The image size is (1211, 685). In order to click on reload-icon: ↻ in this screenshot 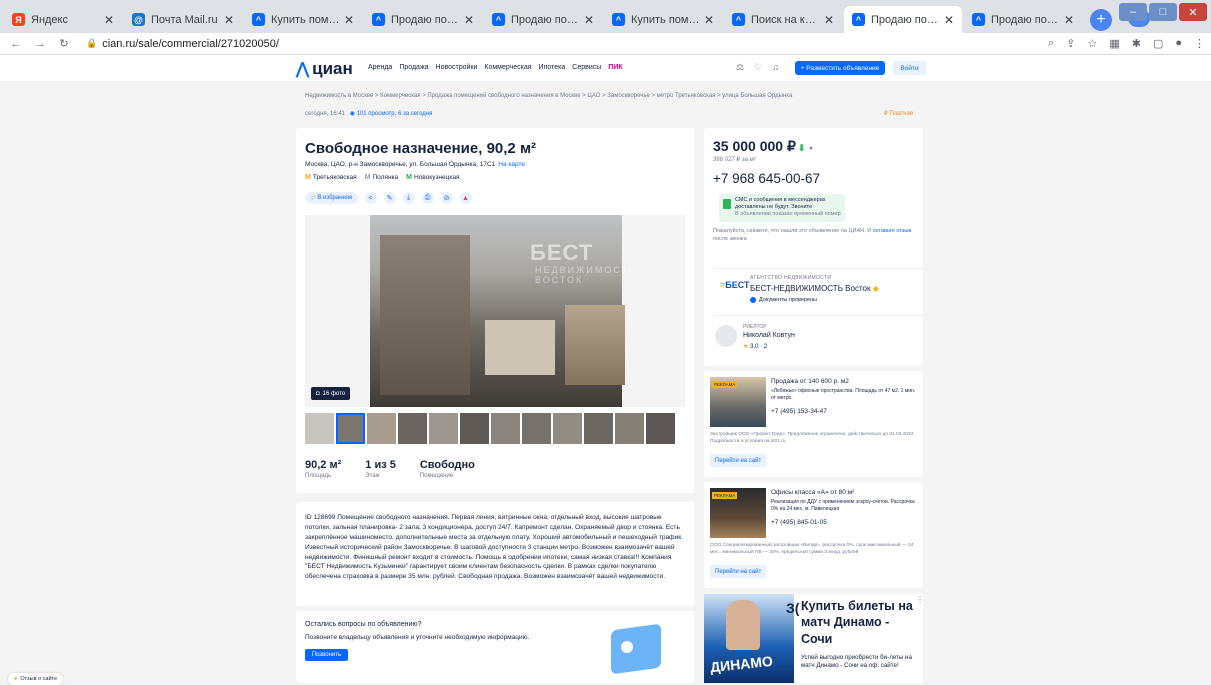, I will do `click(64, 43)`.